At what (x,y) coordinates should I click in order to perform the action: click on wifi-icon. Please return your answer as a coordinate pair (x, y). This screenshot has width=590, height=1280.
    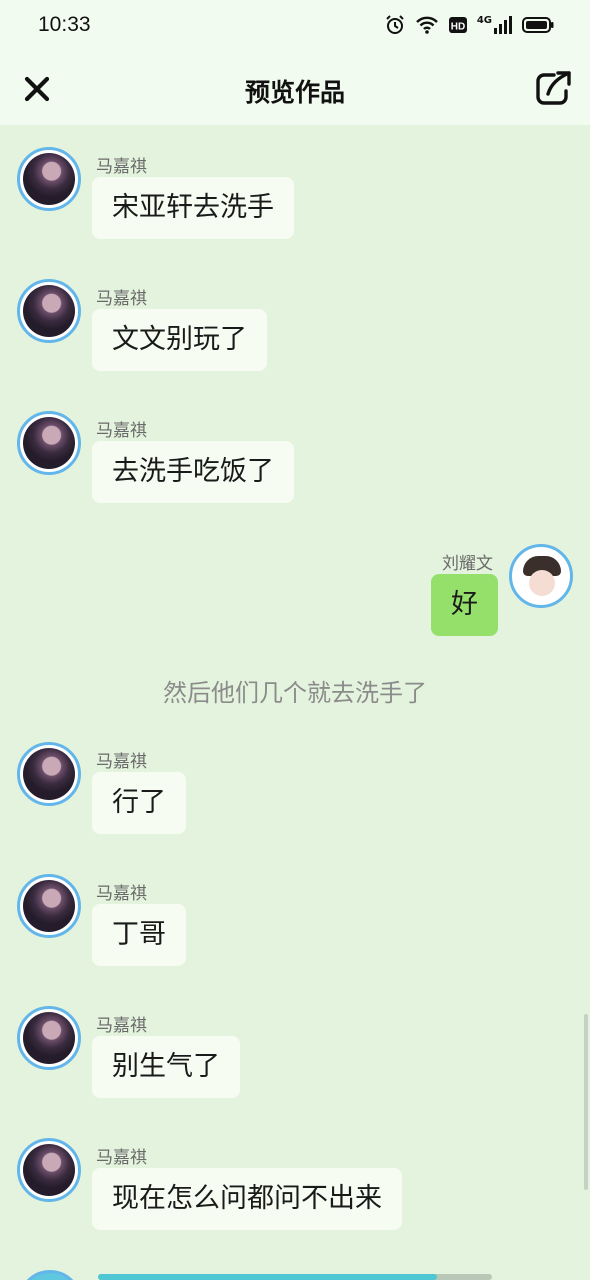
    Looking at the image, I should click on (426, 25).